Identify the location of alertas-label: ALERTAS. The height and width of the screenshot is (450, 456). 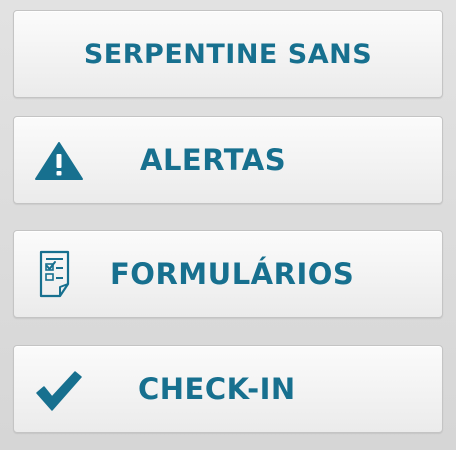
(213, 160).